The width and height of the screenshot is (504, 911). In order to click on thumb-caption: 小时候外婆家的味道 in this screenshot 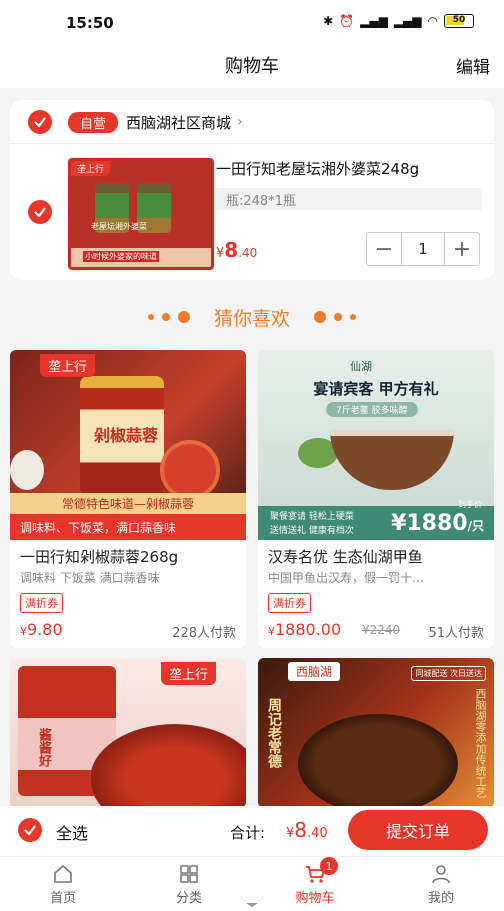, I will do `click(121, 256)`.